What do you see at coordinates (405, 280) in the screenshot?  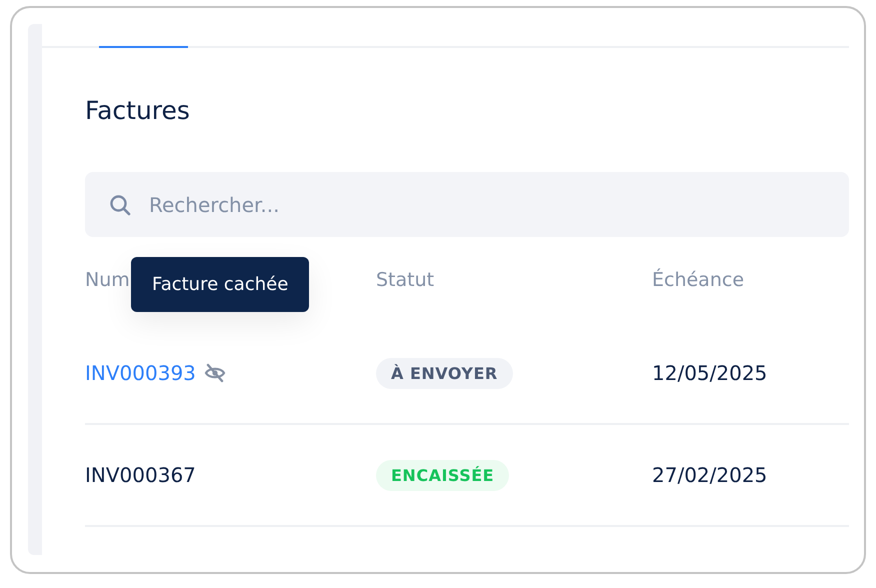 I see `column-header: Statut` at bounding box center [405, 280].